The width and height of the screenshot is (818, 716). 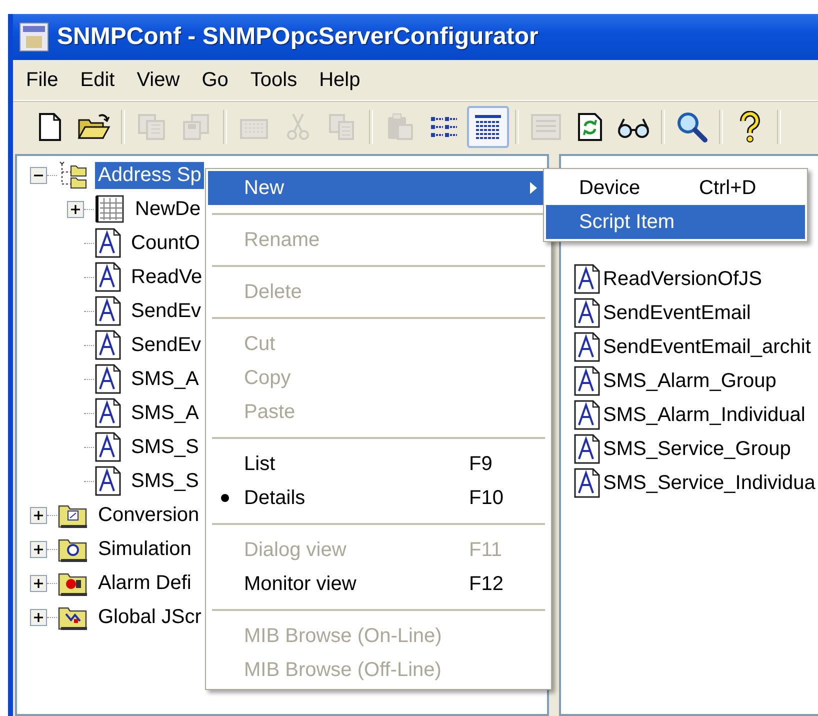 What do you see at coordinates (50, 127) in the screenshot?
I see `new-file-icon` at bounding box center [50, 127].